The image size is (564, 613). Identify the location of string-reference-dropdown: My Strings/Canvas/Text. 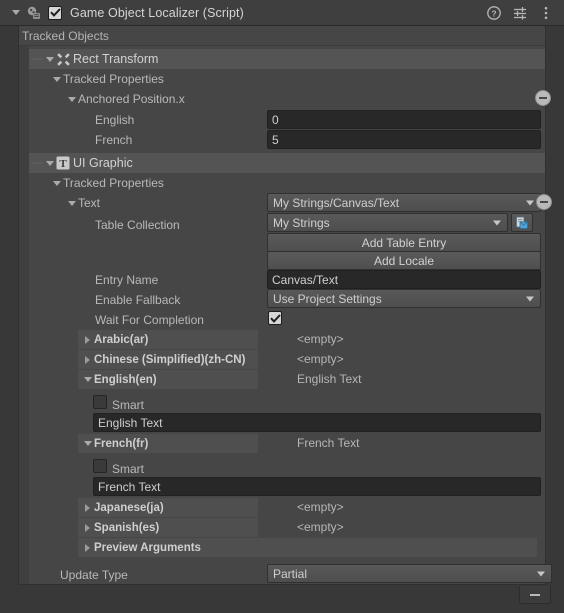
(404, 202).